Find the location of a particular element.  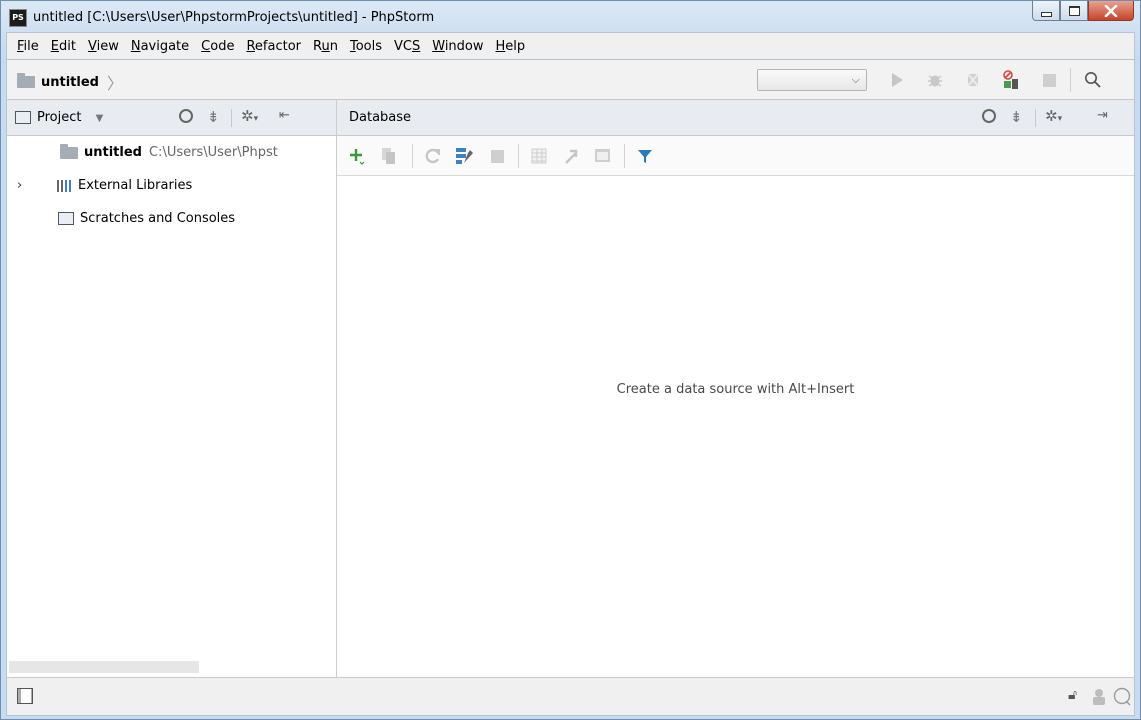

coverage-button is located at coordinates (973, 80).